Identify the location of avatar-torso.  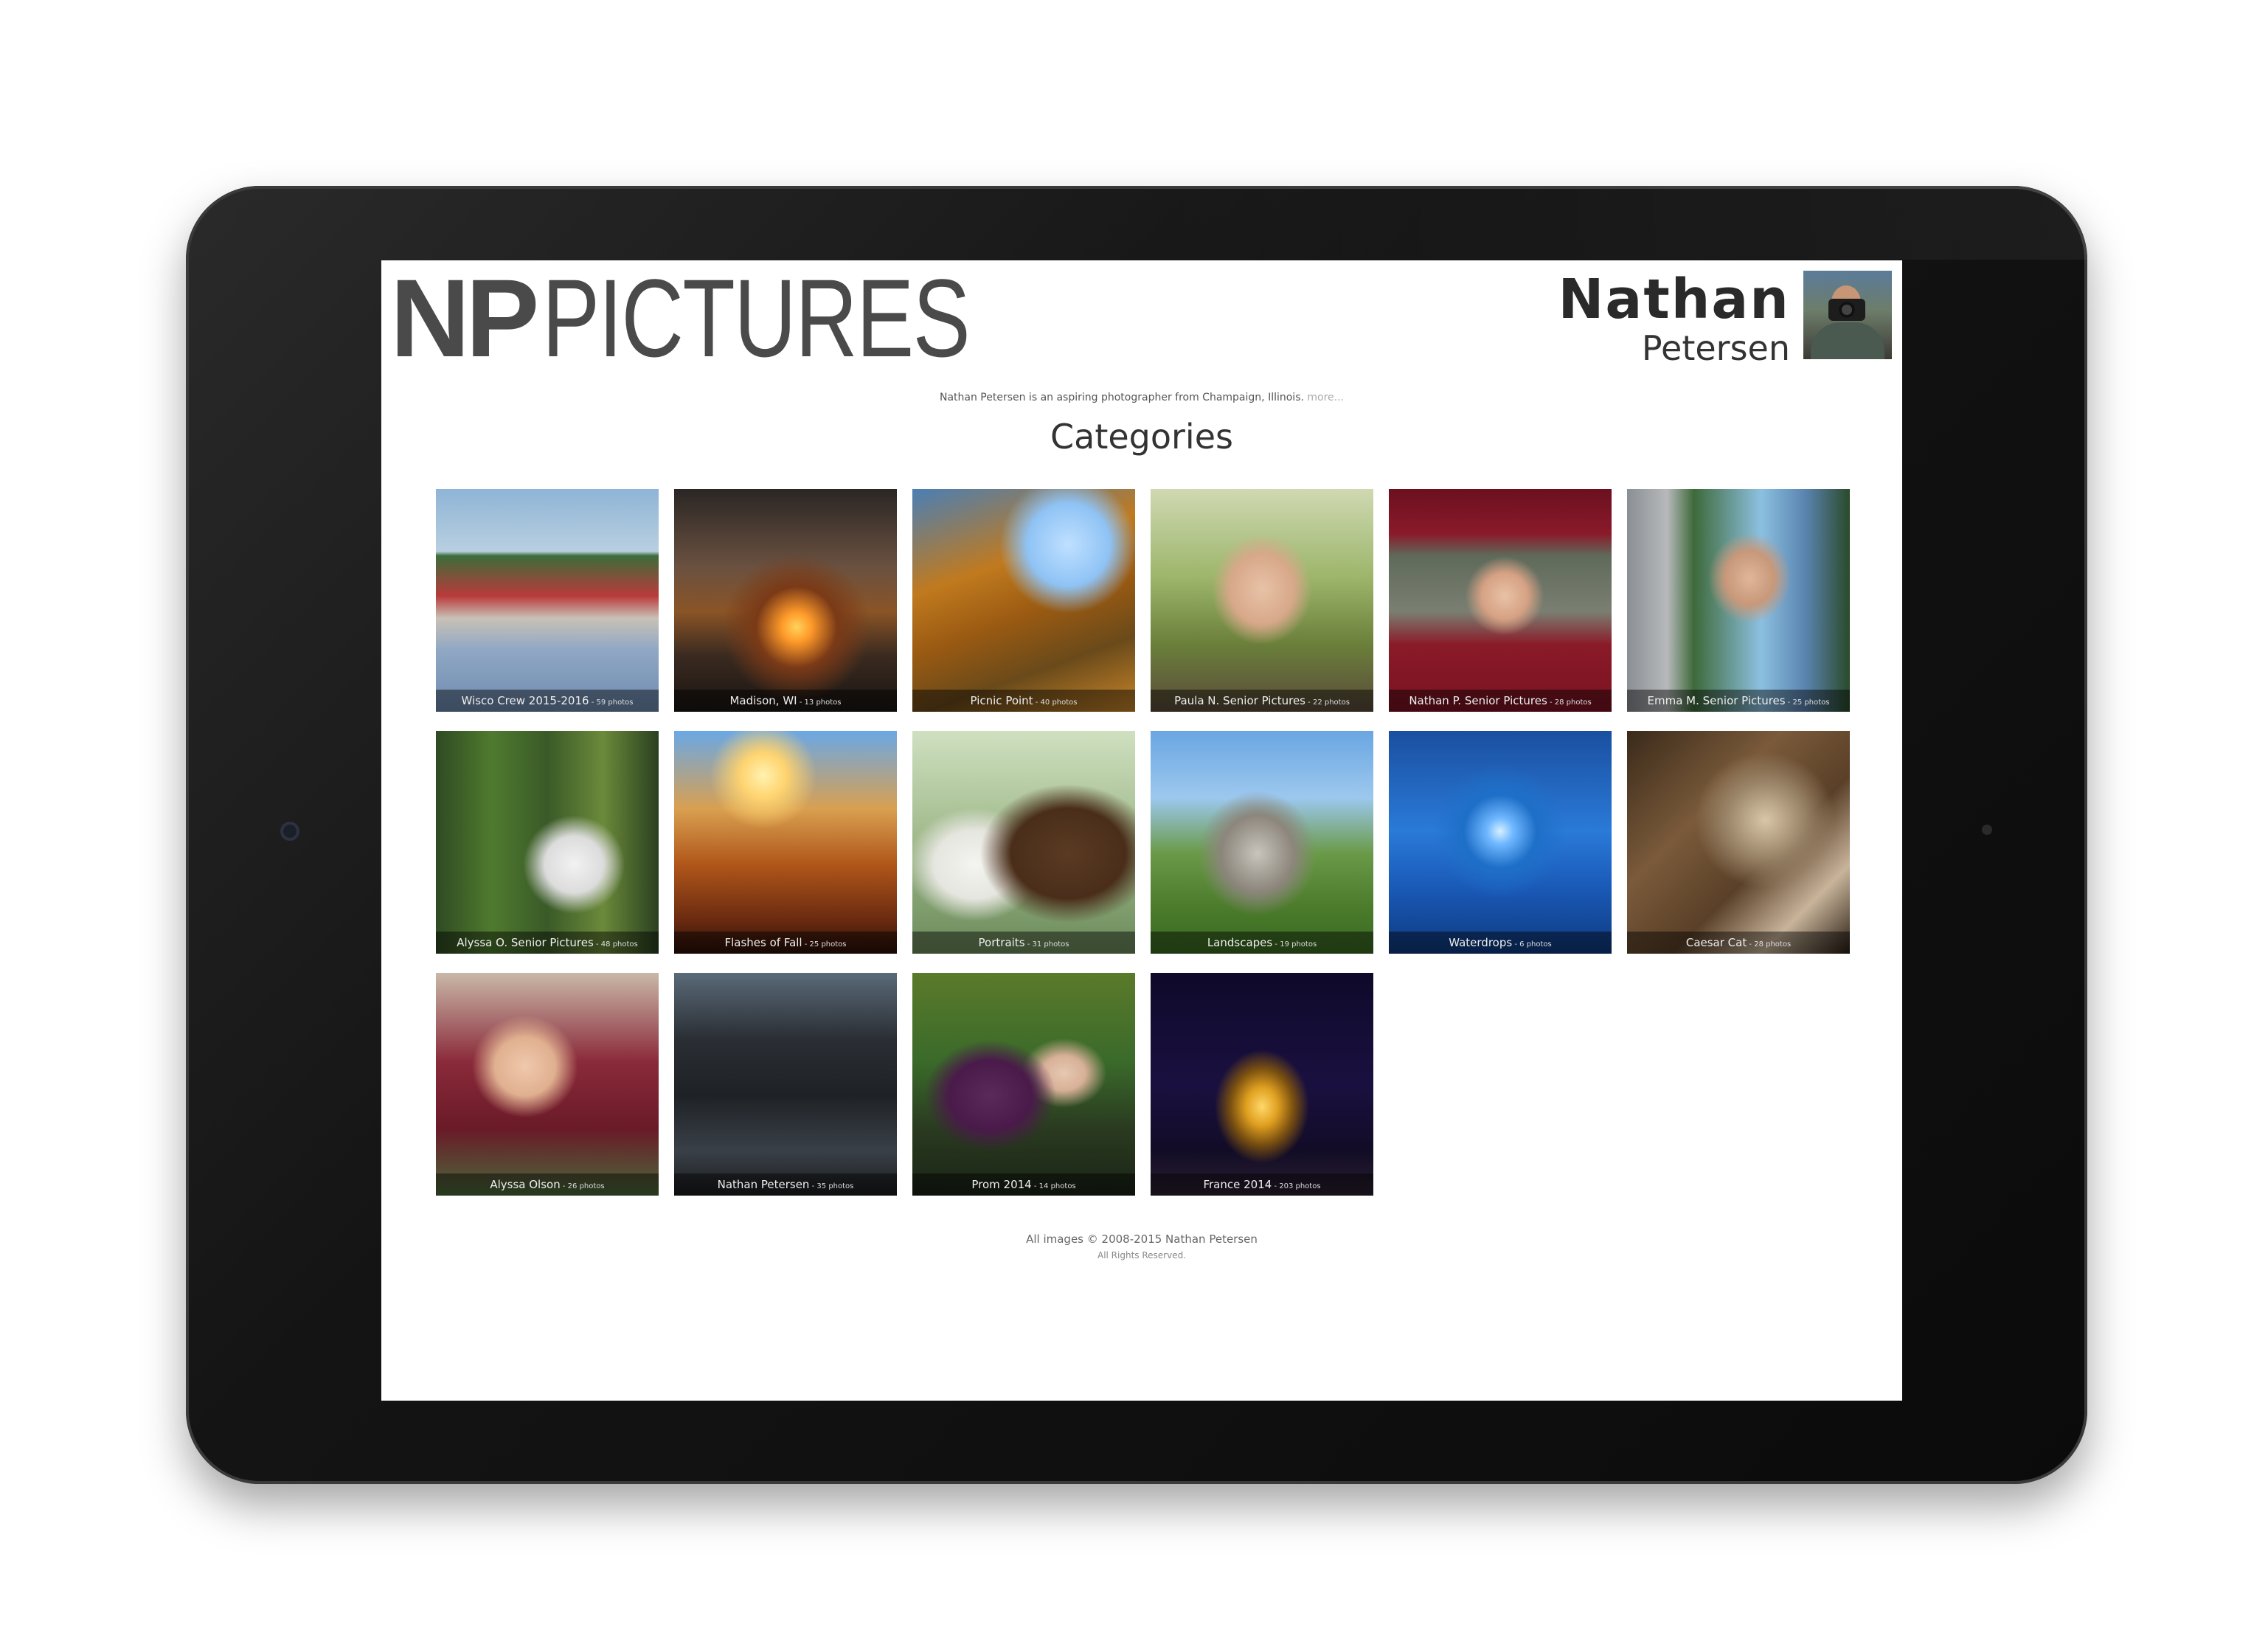
(1847, 340).